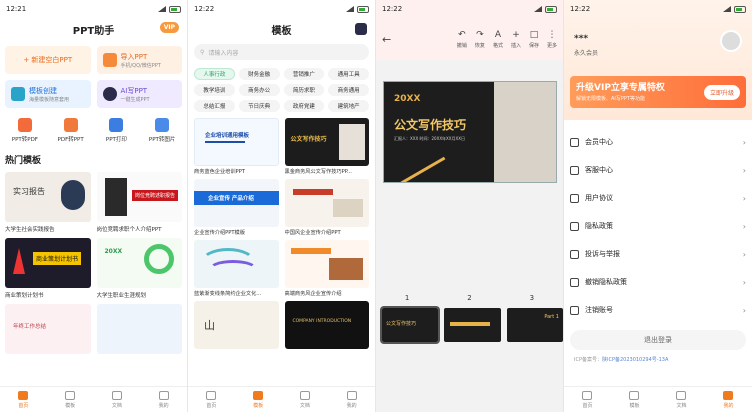 This screenshot has width=752, height=412. I want to click on slide-canvas: 20XX 公文写作技巧 汇报人：XXX 时间：20XX年XX月XX日, so click(470, 132).